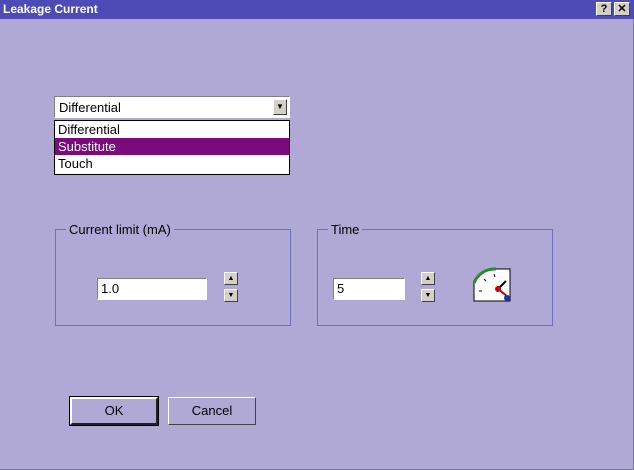 This screenshot has height=470, width=634. Describe the element at coordinates (231, 278) in the screenshot. I see `current-limit-spin-up-icon: ▲` at that location.